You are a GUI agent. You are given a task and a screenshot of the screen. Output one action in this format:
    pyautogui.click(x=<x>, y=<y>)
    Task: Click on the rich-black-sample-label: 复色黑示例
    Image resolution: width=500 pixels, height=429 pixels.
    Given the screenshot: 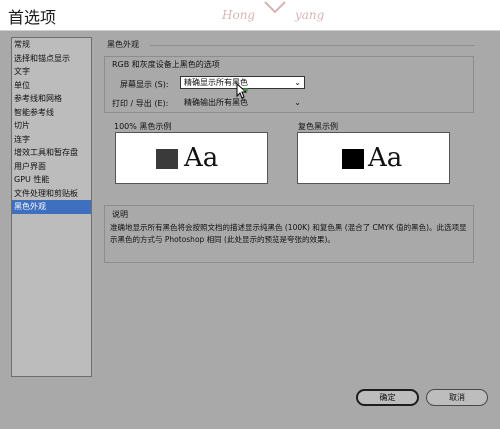 What is the action you would take?
    pyautogui.click(x=318, y=126)
    